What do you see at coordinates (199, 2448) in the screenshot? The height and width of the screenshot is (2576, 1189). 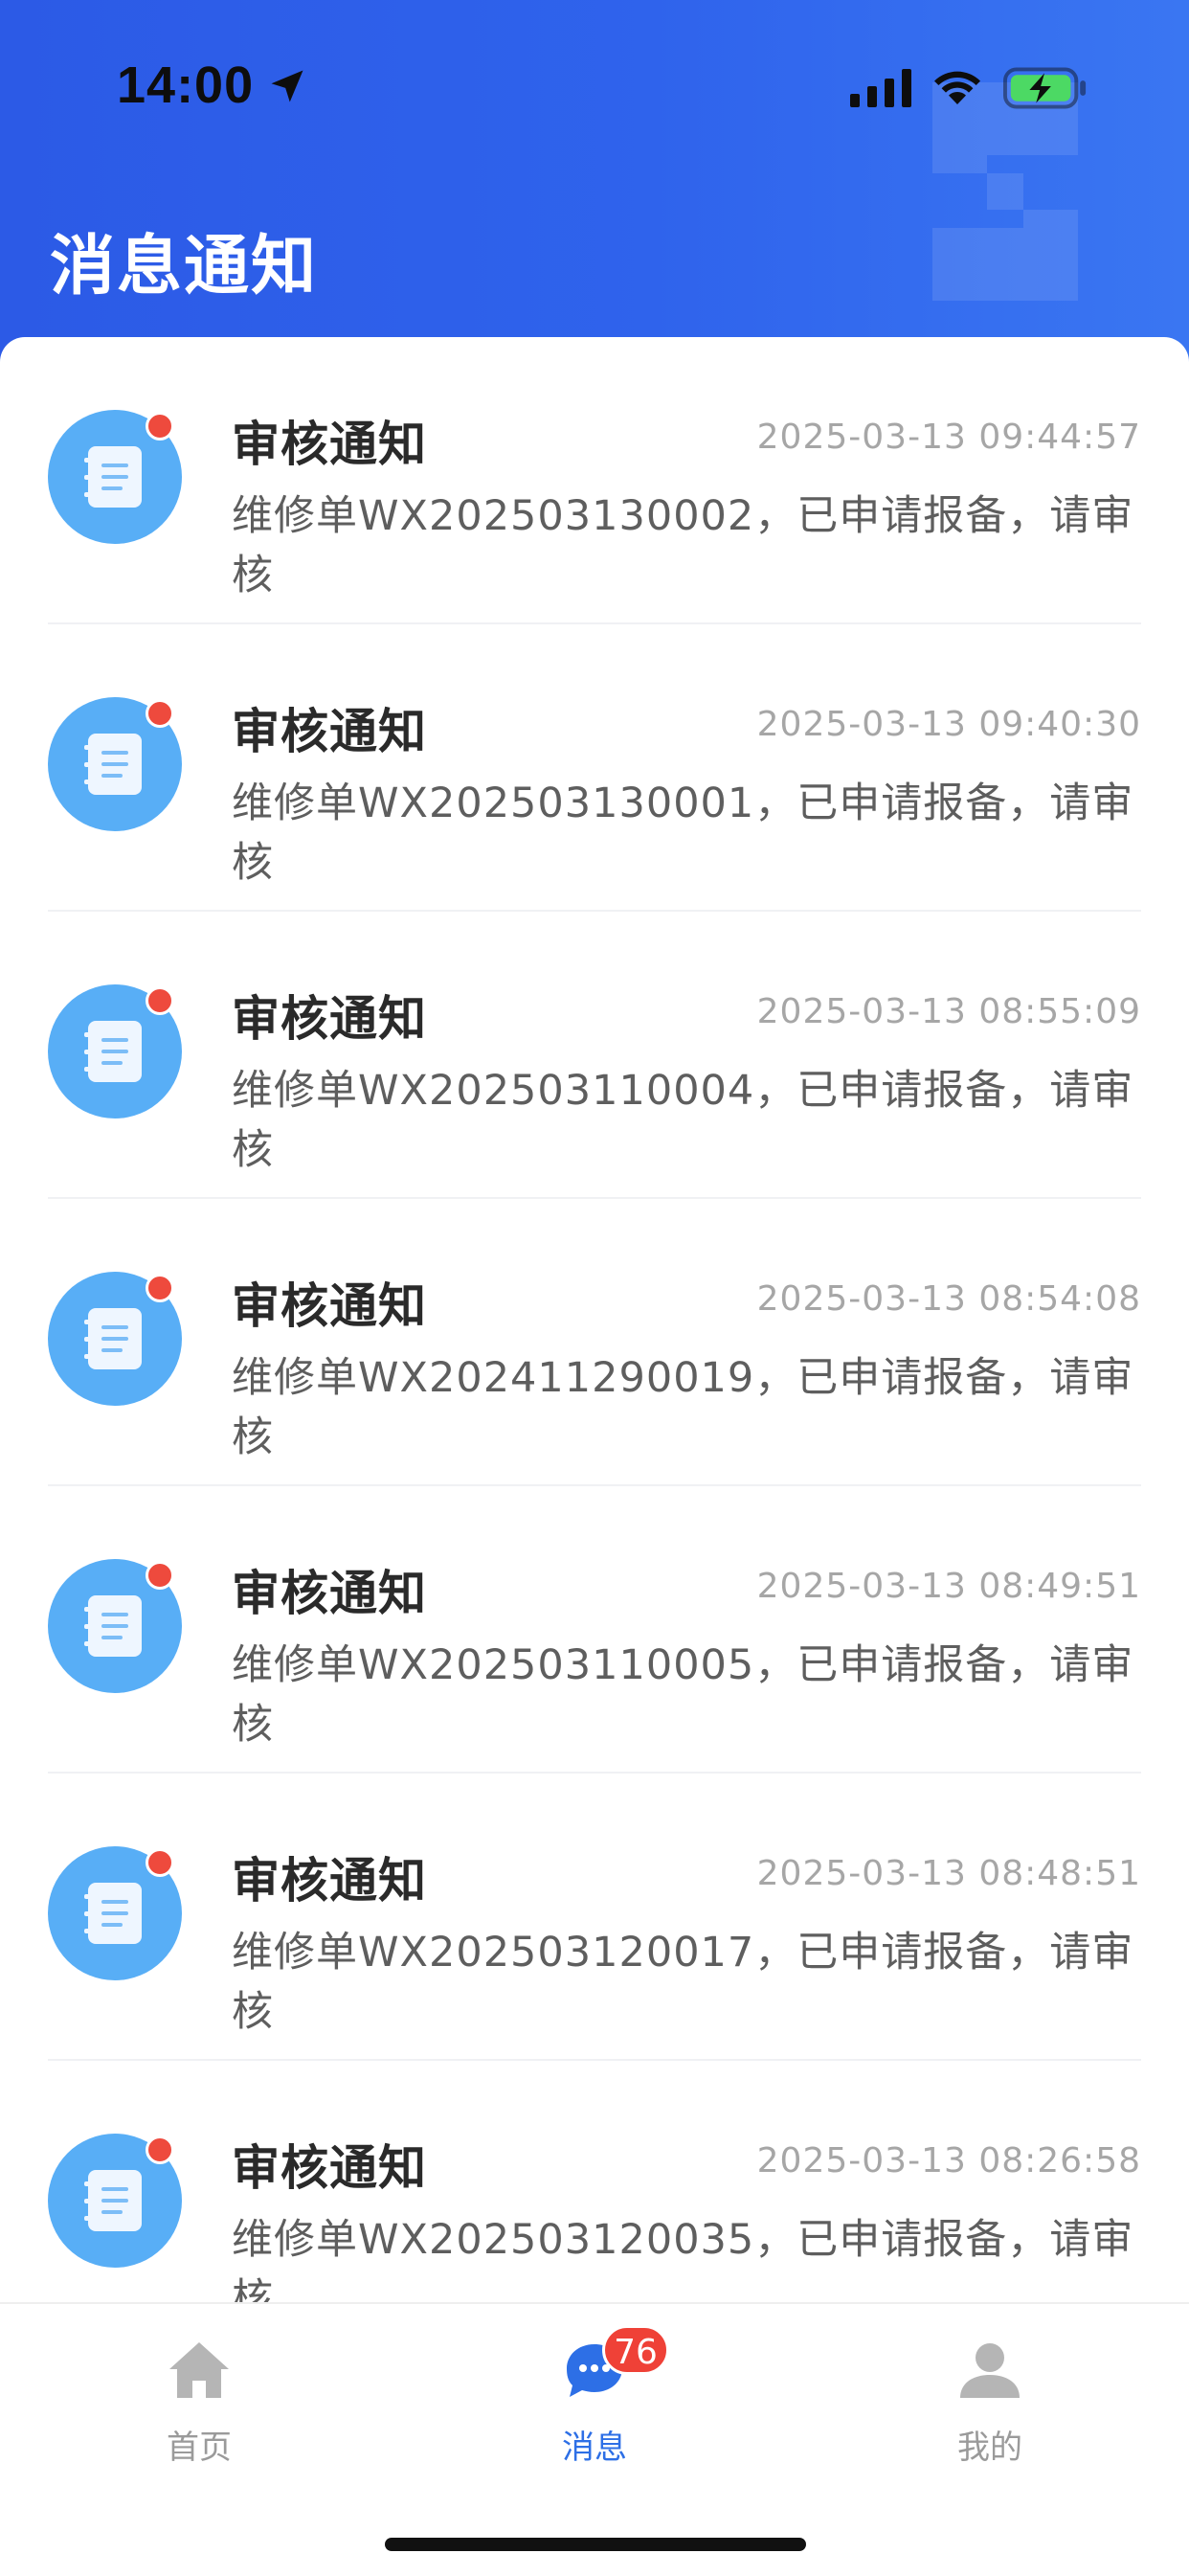 I see `tab-home-label: 首页` at bounding box center [199, 2448].